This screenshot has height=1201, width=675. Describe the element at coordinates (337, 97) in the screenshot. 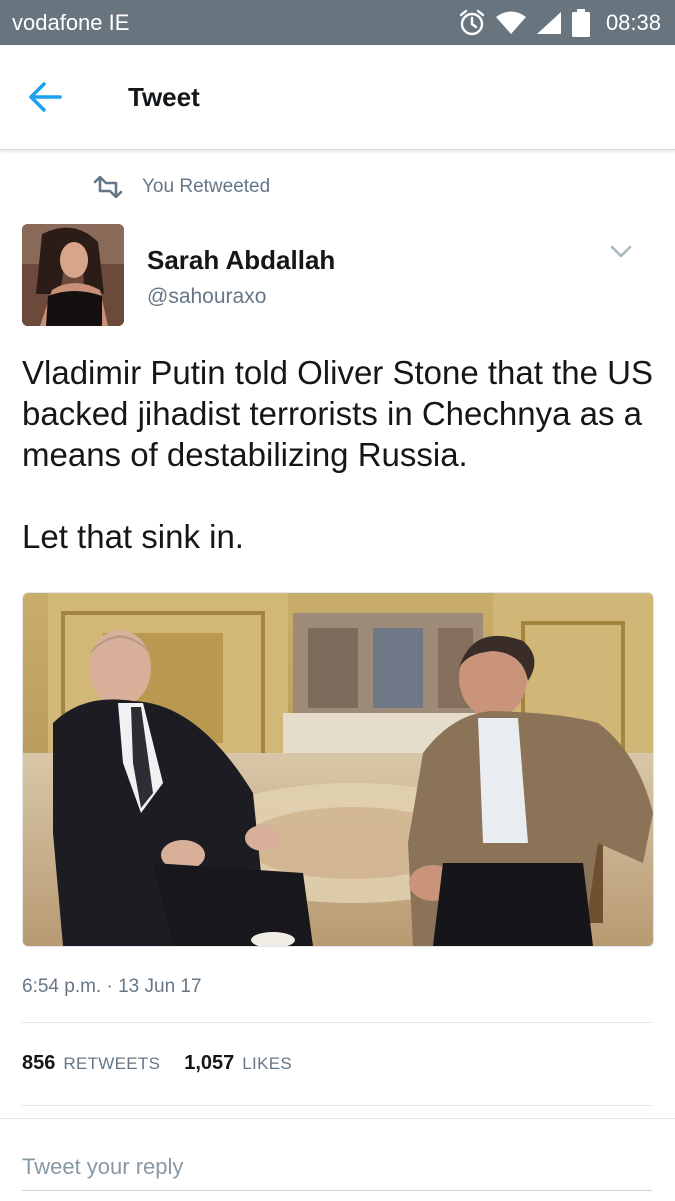

I see `top-app-bar: Tweet` at that location.